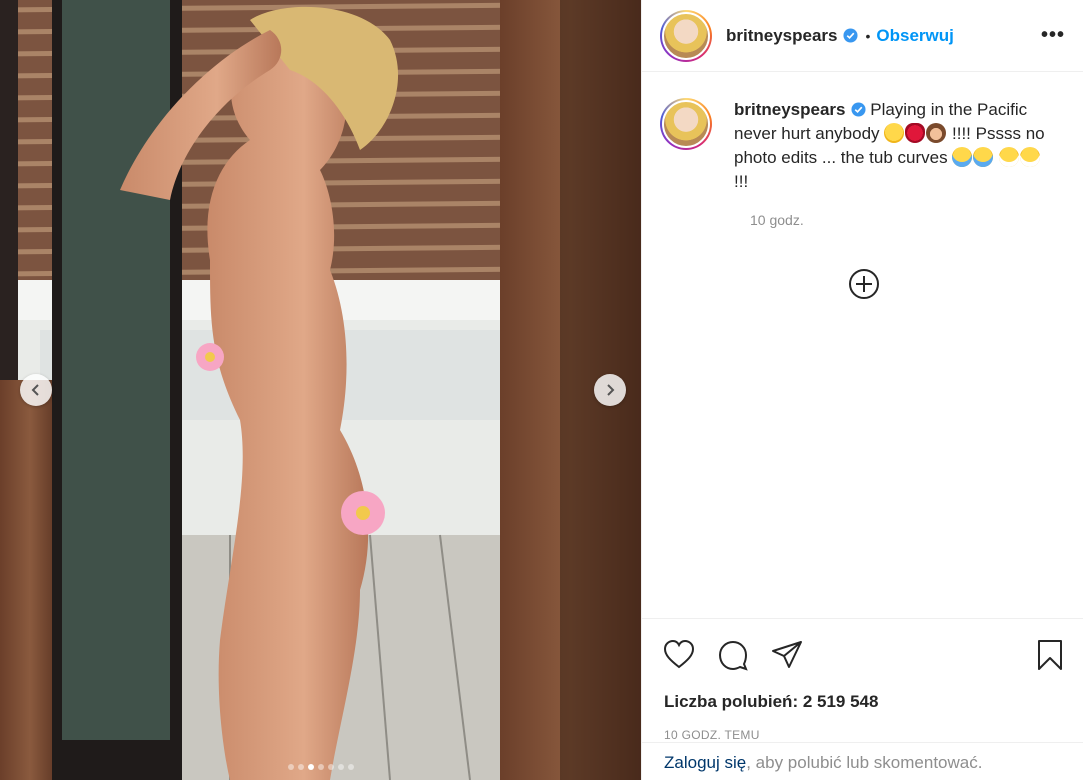 This screenshot has height=780, width=1083. Describe the element at coordinates (733, 655) in the screenshot. I see `comment-icon` at that location.